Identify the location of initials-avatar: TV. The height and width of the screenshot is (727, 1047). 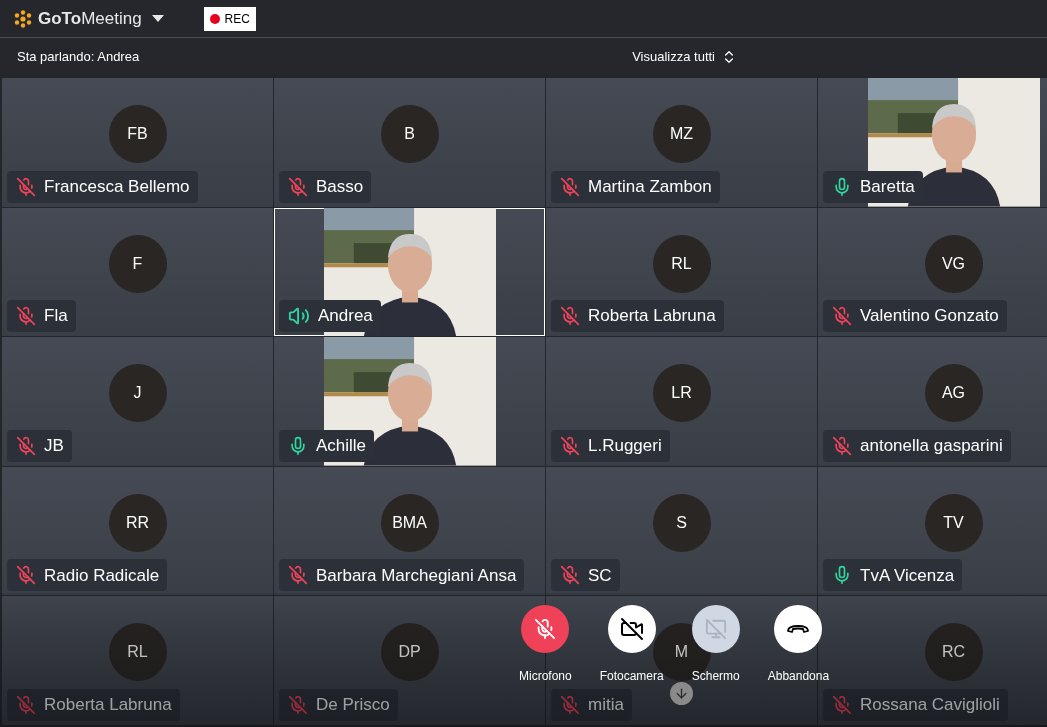
(953, 522).